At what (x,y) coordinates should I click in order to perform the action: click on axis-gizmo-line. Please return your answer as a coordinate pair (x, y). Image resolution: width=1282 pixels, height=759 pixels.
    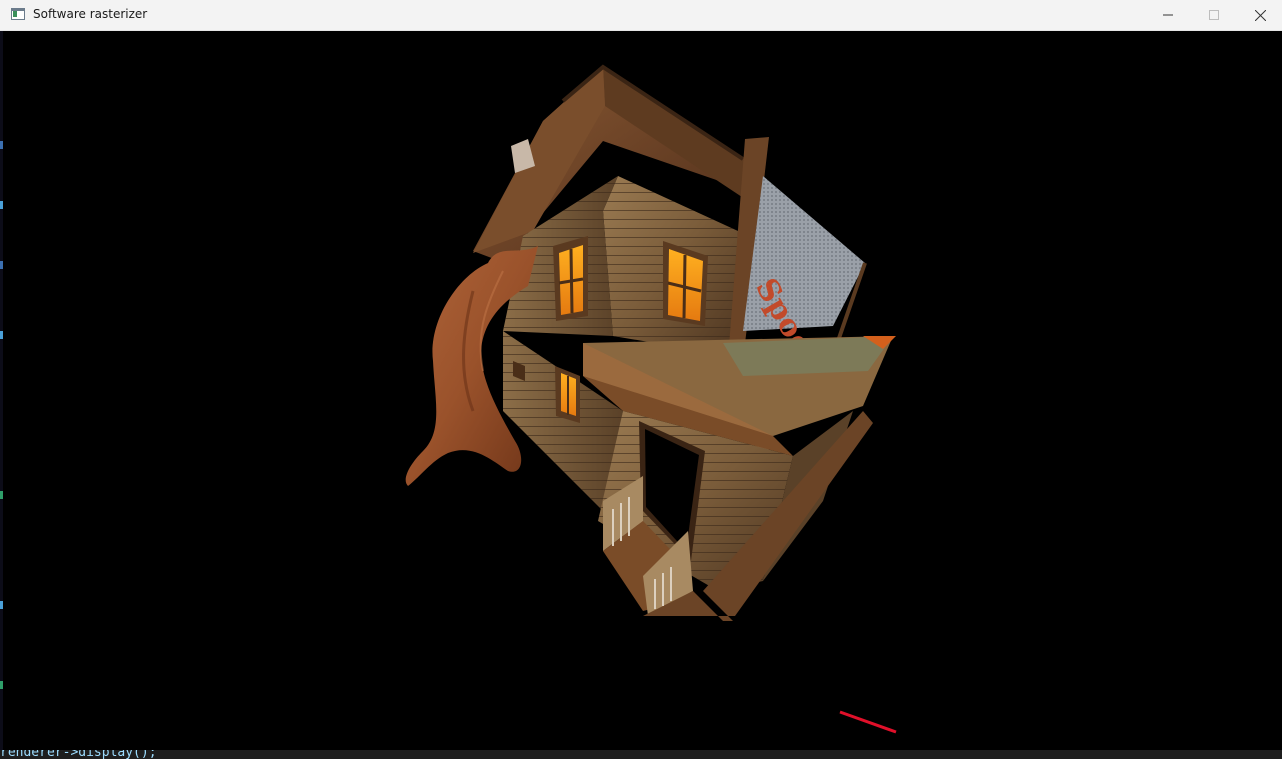
    Looking at the image, I should click on (868, 722).